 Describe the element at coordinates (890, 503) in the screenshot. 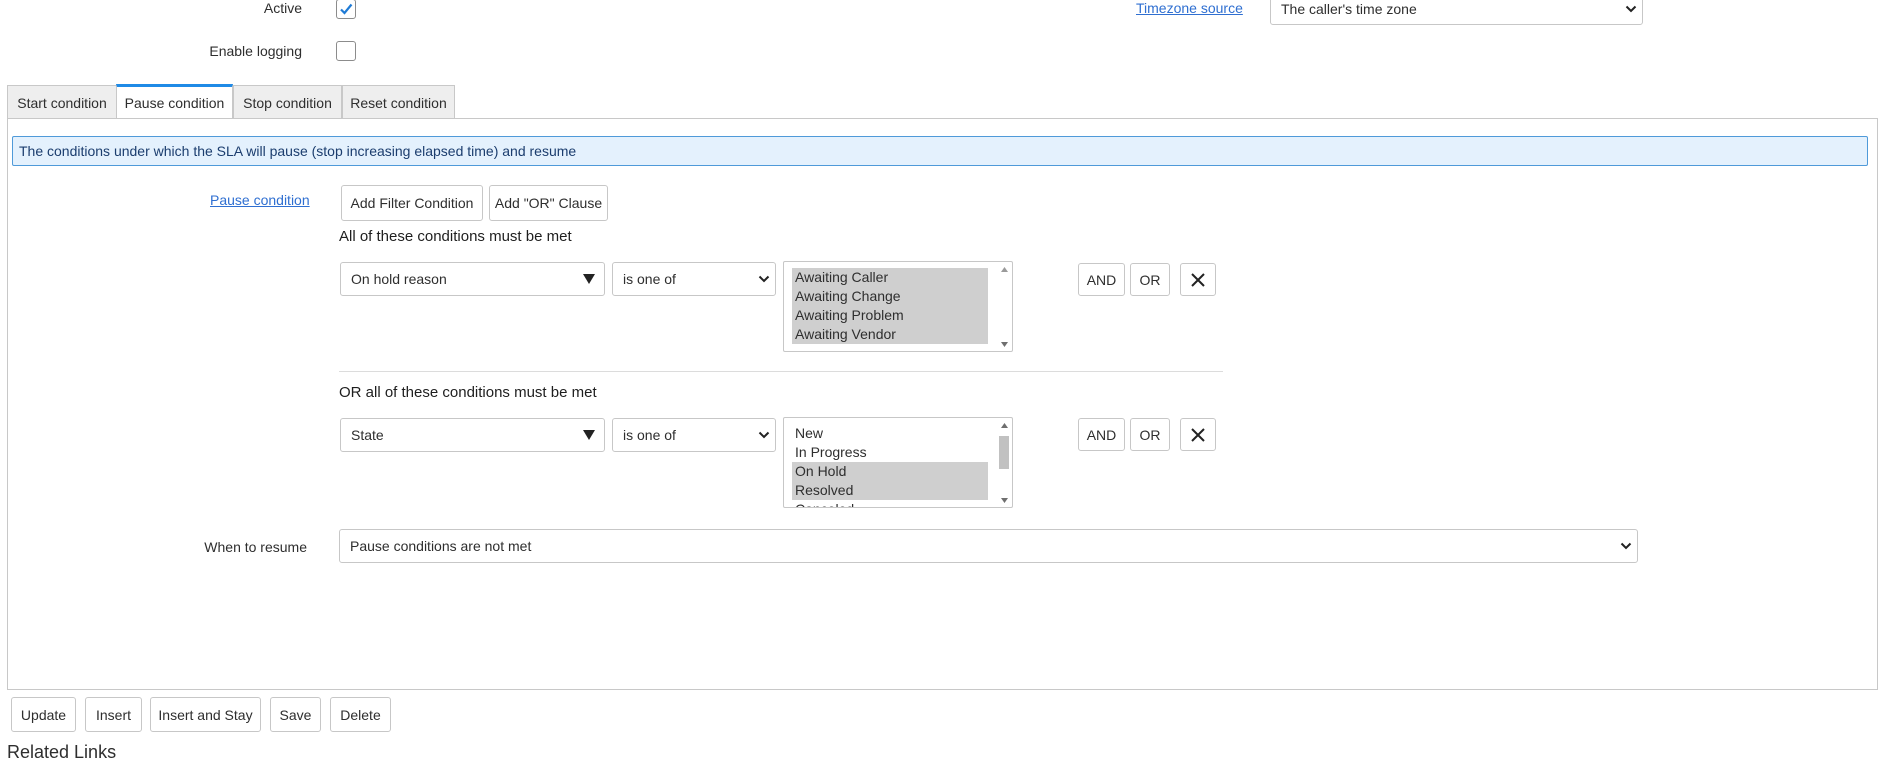

I see `list-option: Canceled` at that location.